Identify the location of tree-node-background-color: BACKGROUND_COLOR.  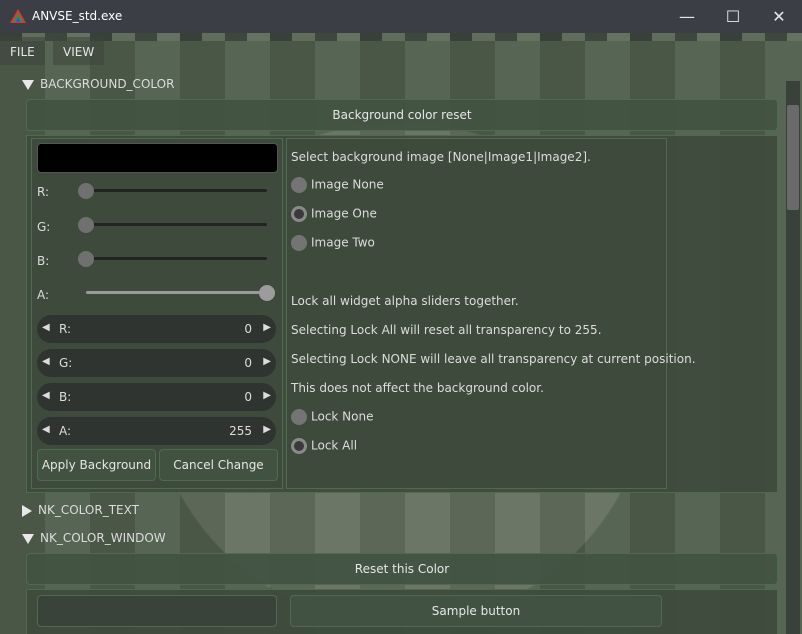
(98, 84).